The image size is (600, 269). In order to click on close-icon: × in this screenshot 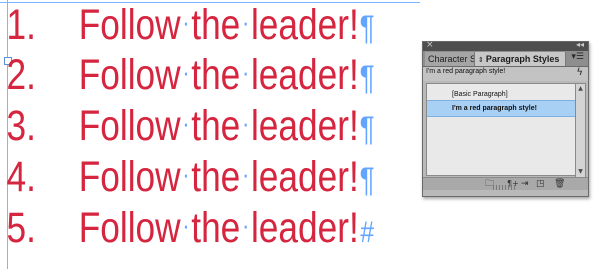, I will do `click(430, 45)`.